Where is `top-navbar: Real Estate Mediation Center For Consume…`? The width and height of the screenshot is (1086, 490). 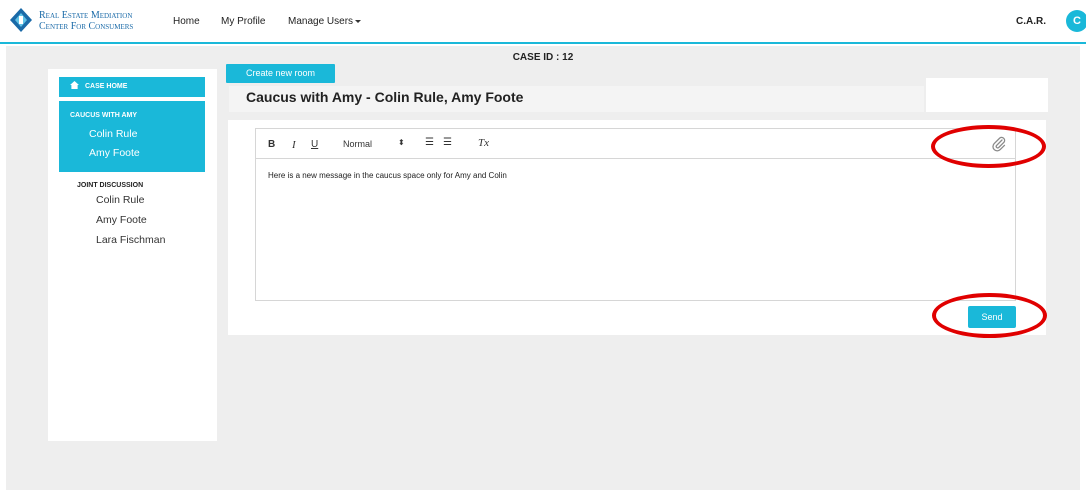 top-navbar: Real Estate Mediation Center For Consume… is located at coordinates (543, 22).